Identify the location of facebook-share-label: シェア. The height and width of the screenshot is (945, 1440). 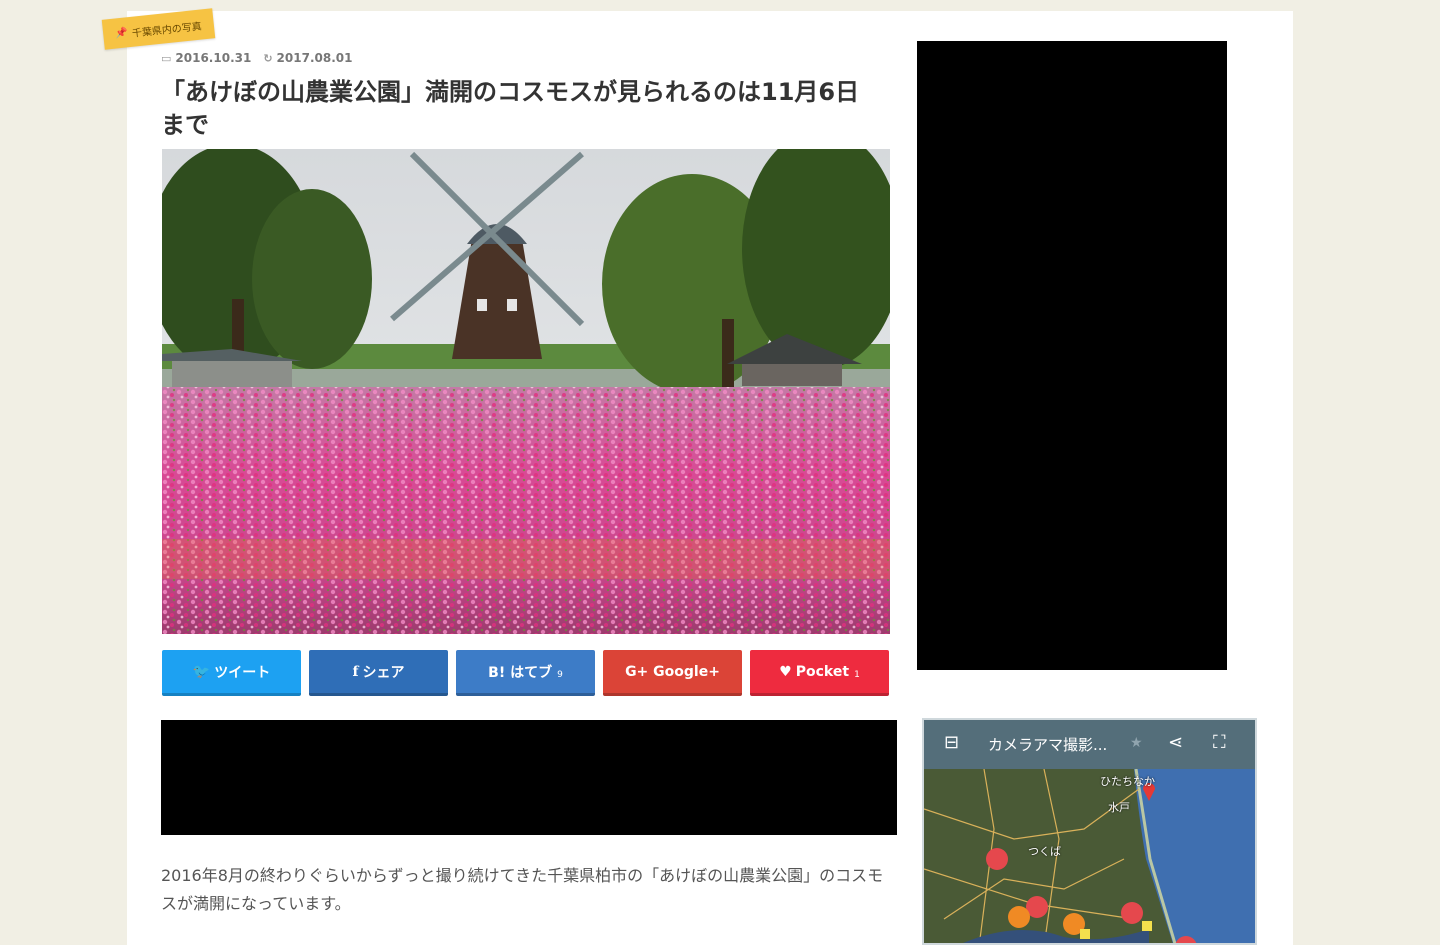
(383, 672).